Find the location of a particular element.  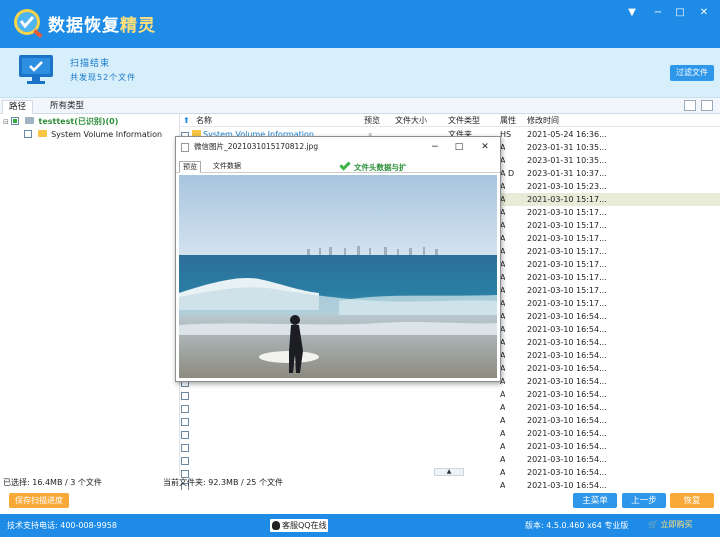

cart-icon: 🛒 is located at coordinates (653, 524).